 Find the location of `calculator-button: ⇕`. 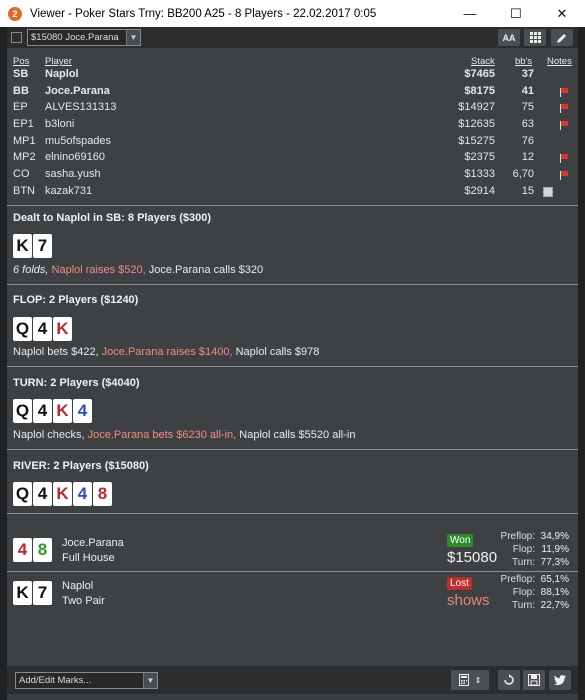

calculator-button: ⇕ is located at coordinates (470, 680).